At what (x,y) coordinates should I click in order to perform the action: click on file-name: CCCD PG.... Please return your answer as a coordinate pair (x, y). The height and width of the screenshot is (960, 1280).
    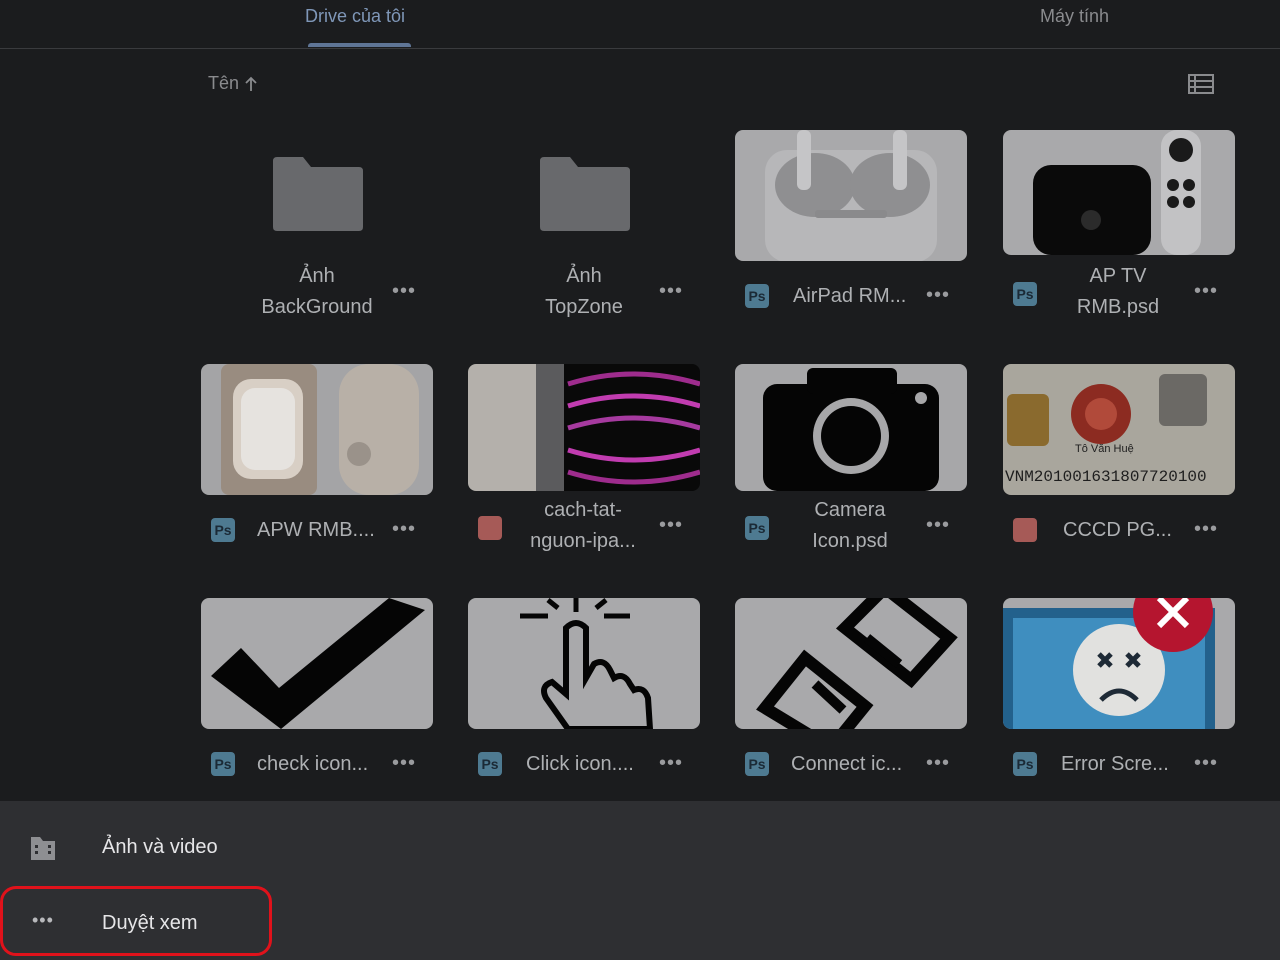
    Looking at the image, I should click on (1117, 530).